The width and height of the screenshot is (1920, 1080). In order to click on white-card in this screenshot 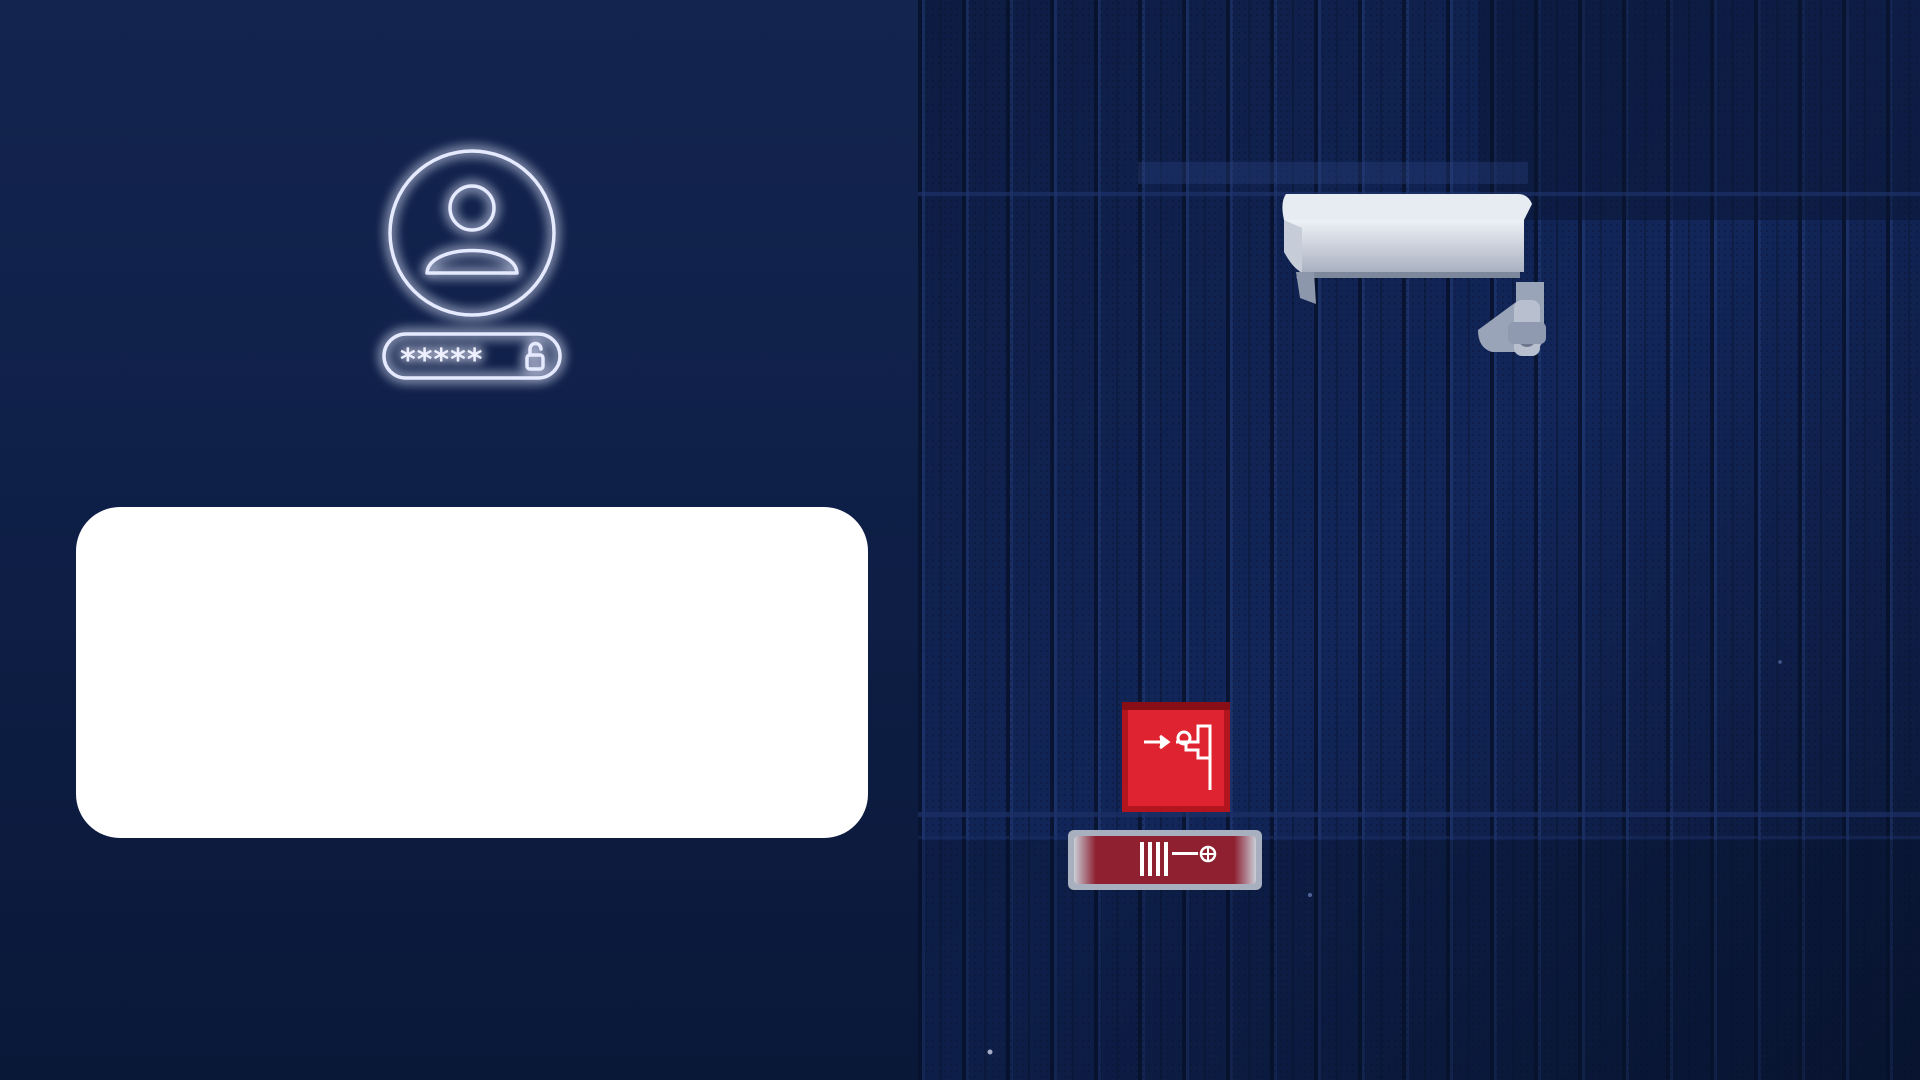, I will do `click(472, 672)`.